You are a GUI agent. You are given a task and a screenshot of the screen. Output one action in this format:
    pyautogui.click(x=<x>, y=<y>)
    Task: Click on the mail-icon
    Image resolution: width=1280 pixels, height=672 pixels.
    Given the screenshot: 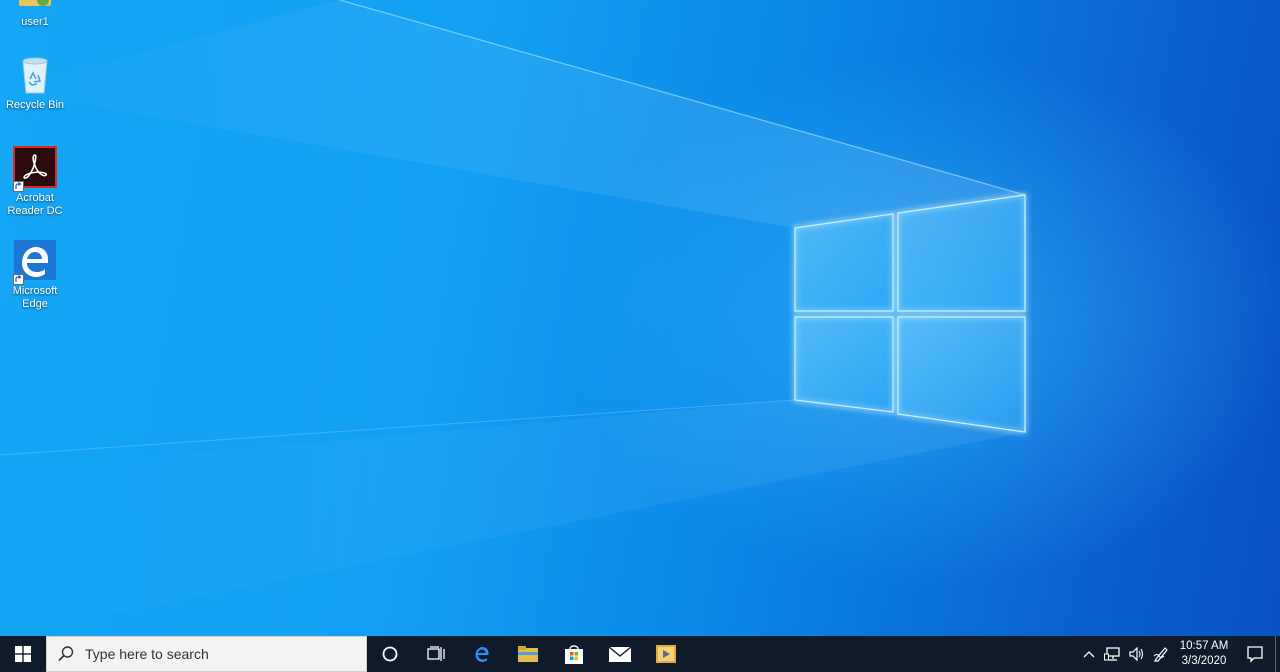 What is the action you would take?
    pyautogui.click(x=620, y=654)
    